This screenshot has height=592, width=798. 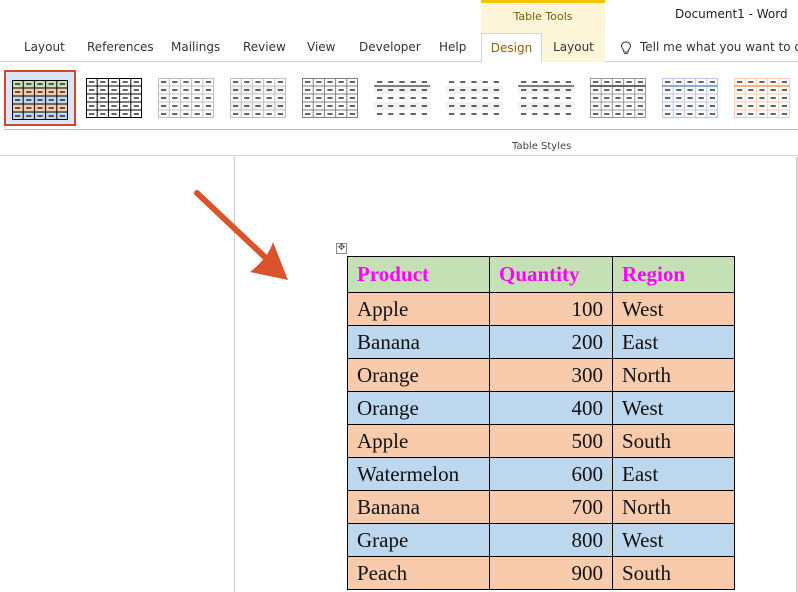 I want to click on table-styles-gallery, so click(x=401, y=99).